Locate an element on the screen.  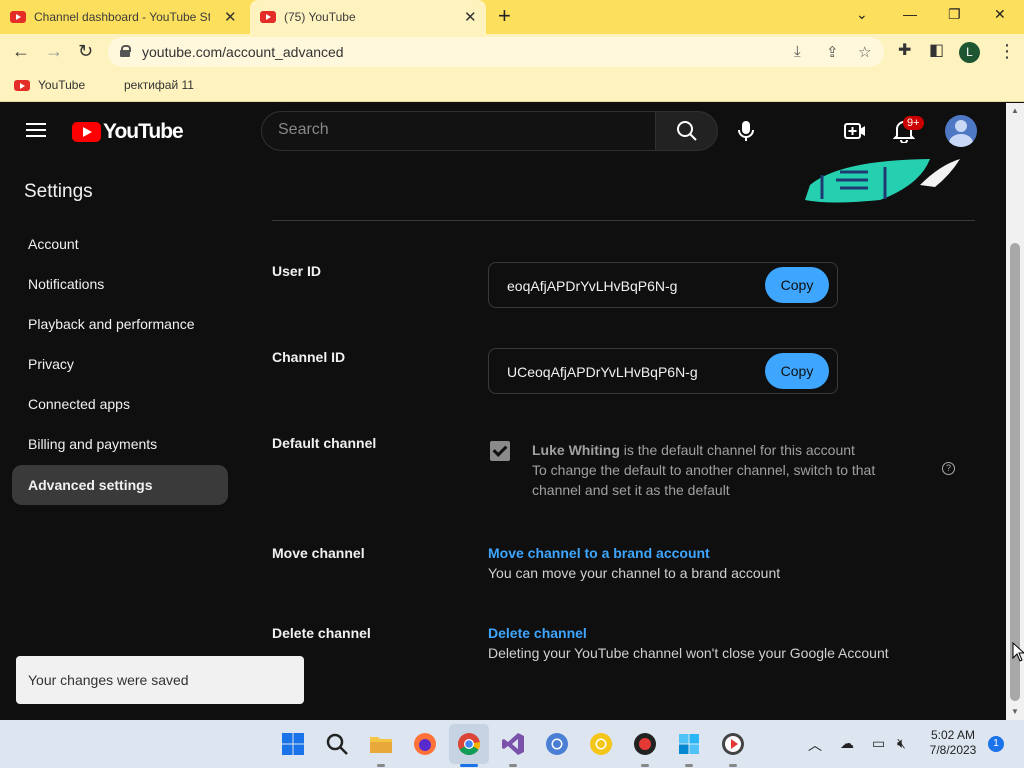
scroll-down-arrow-icon: ▼ is located at coordinates (1015, 711).